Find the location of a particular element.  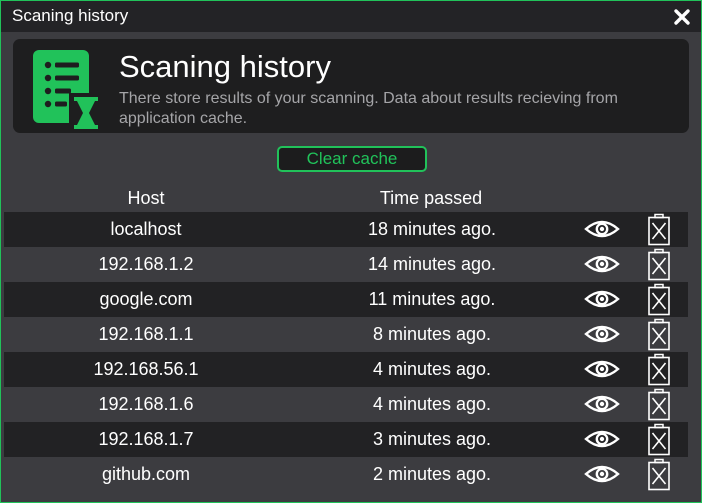

clear-cache-button: Clear cache is located at coordinates (352, 159).